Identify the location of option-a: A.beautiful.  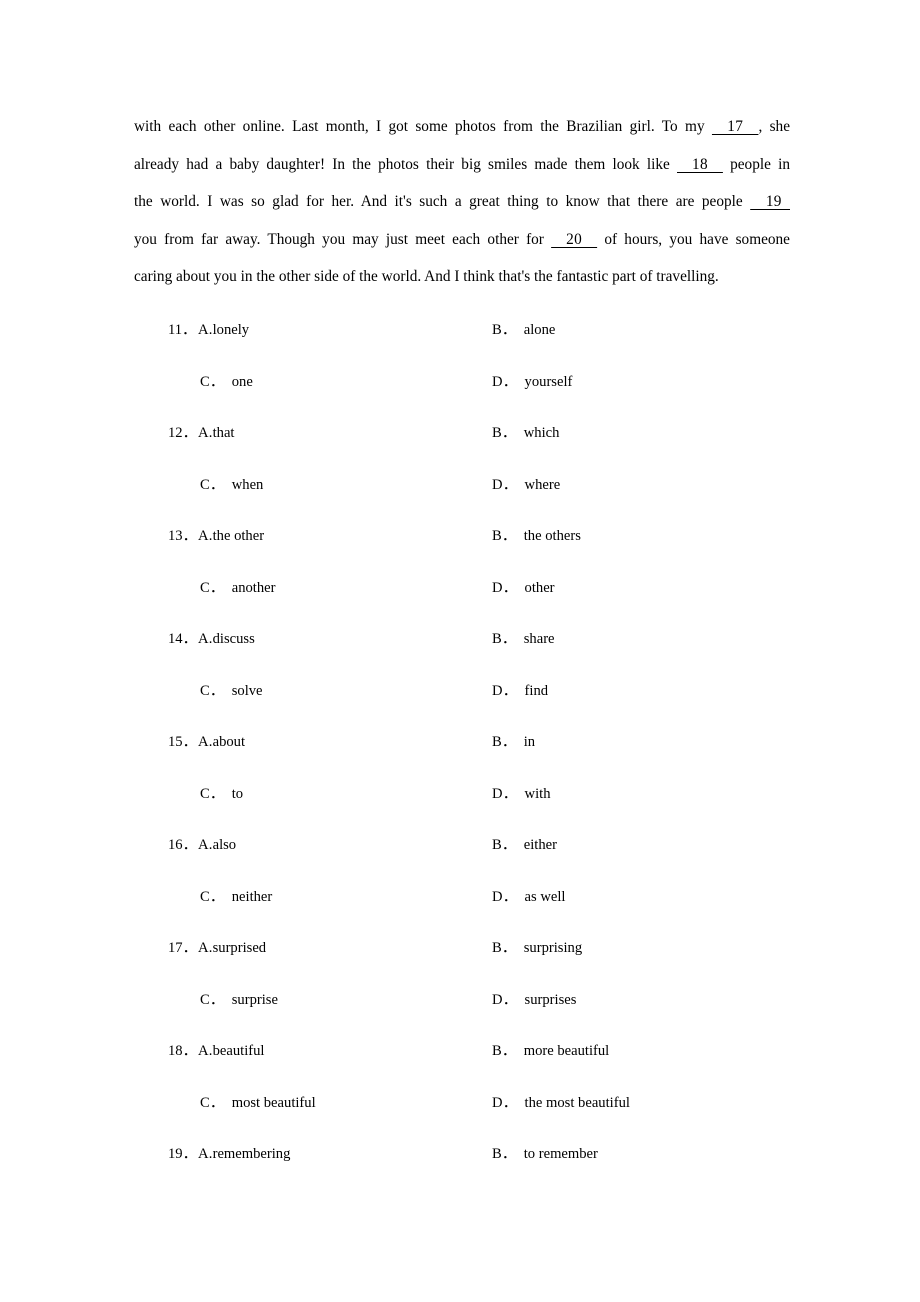
(231, 1051).